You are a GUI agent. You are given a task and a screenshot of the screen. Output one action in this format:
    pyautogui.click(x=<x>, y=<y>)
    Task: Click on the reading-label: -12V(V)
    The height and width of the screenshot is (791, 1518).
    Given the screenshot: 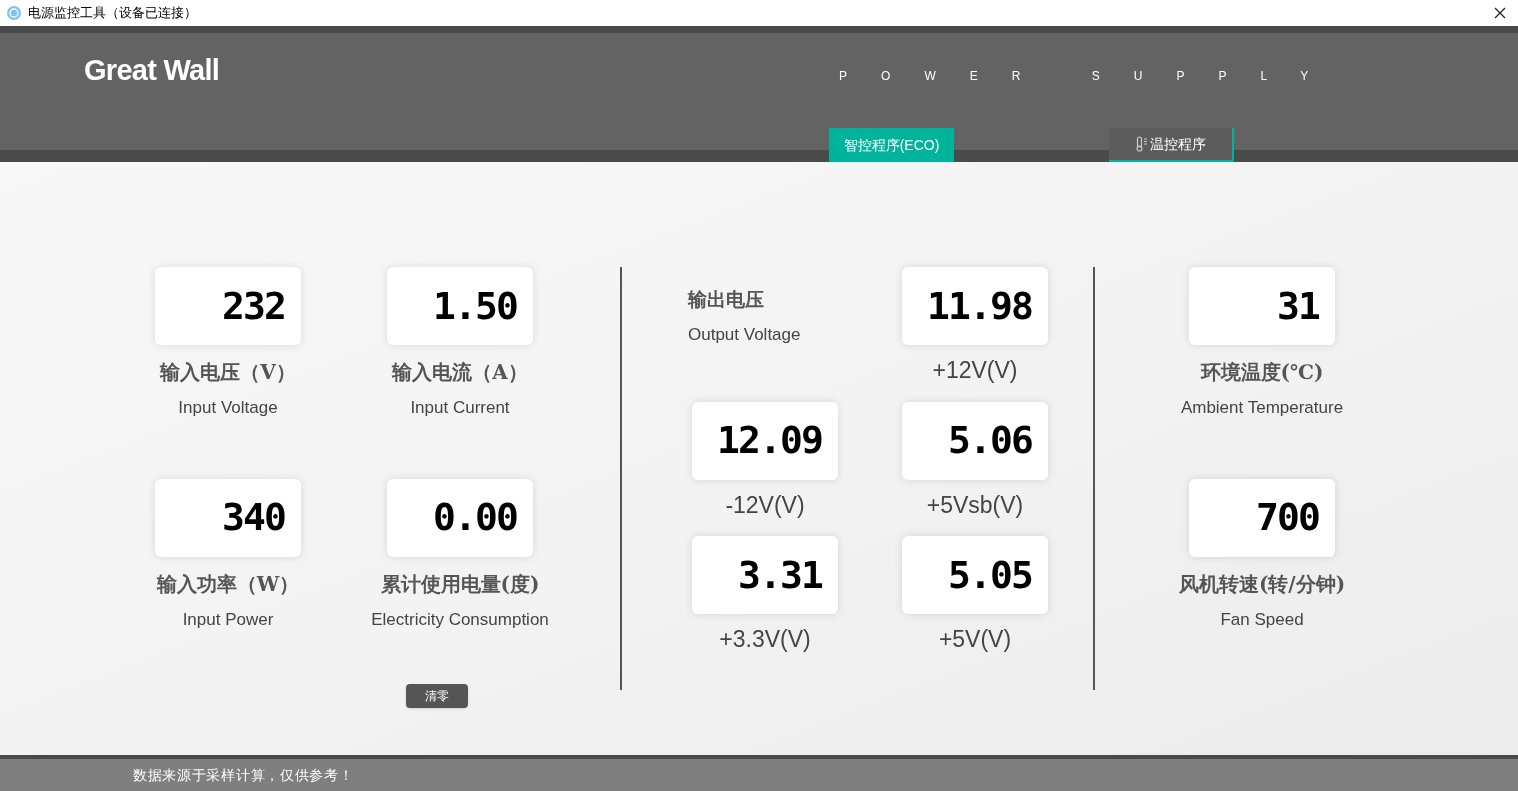 What is the action you would take?
    pyautogui.click(x=765, y=505)
    